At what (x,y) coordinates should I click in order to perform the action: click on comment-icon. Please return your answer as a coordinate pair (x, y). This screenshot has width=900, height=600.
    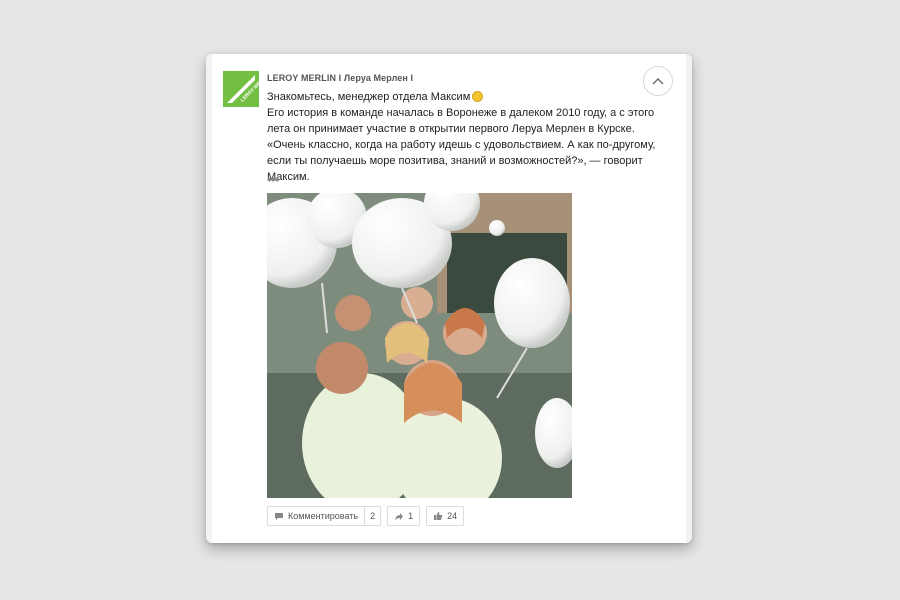
    Looking at the image, I should click on (279, 516).